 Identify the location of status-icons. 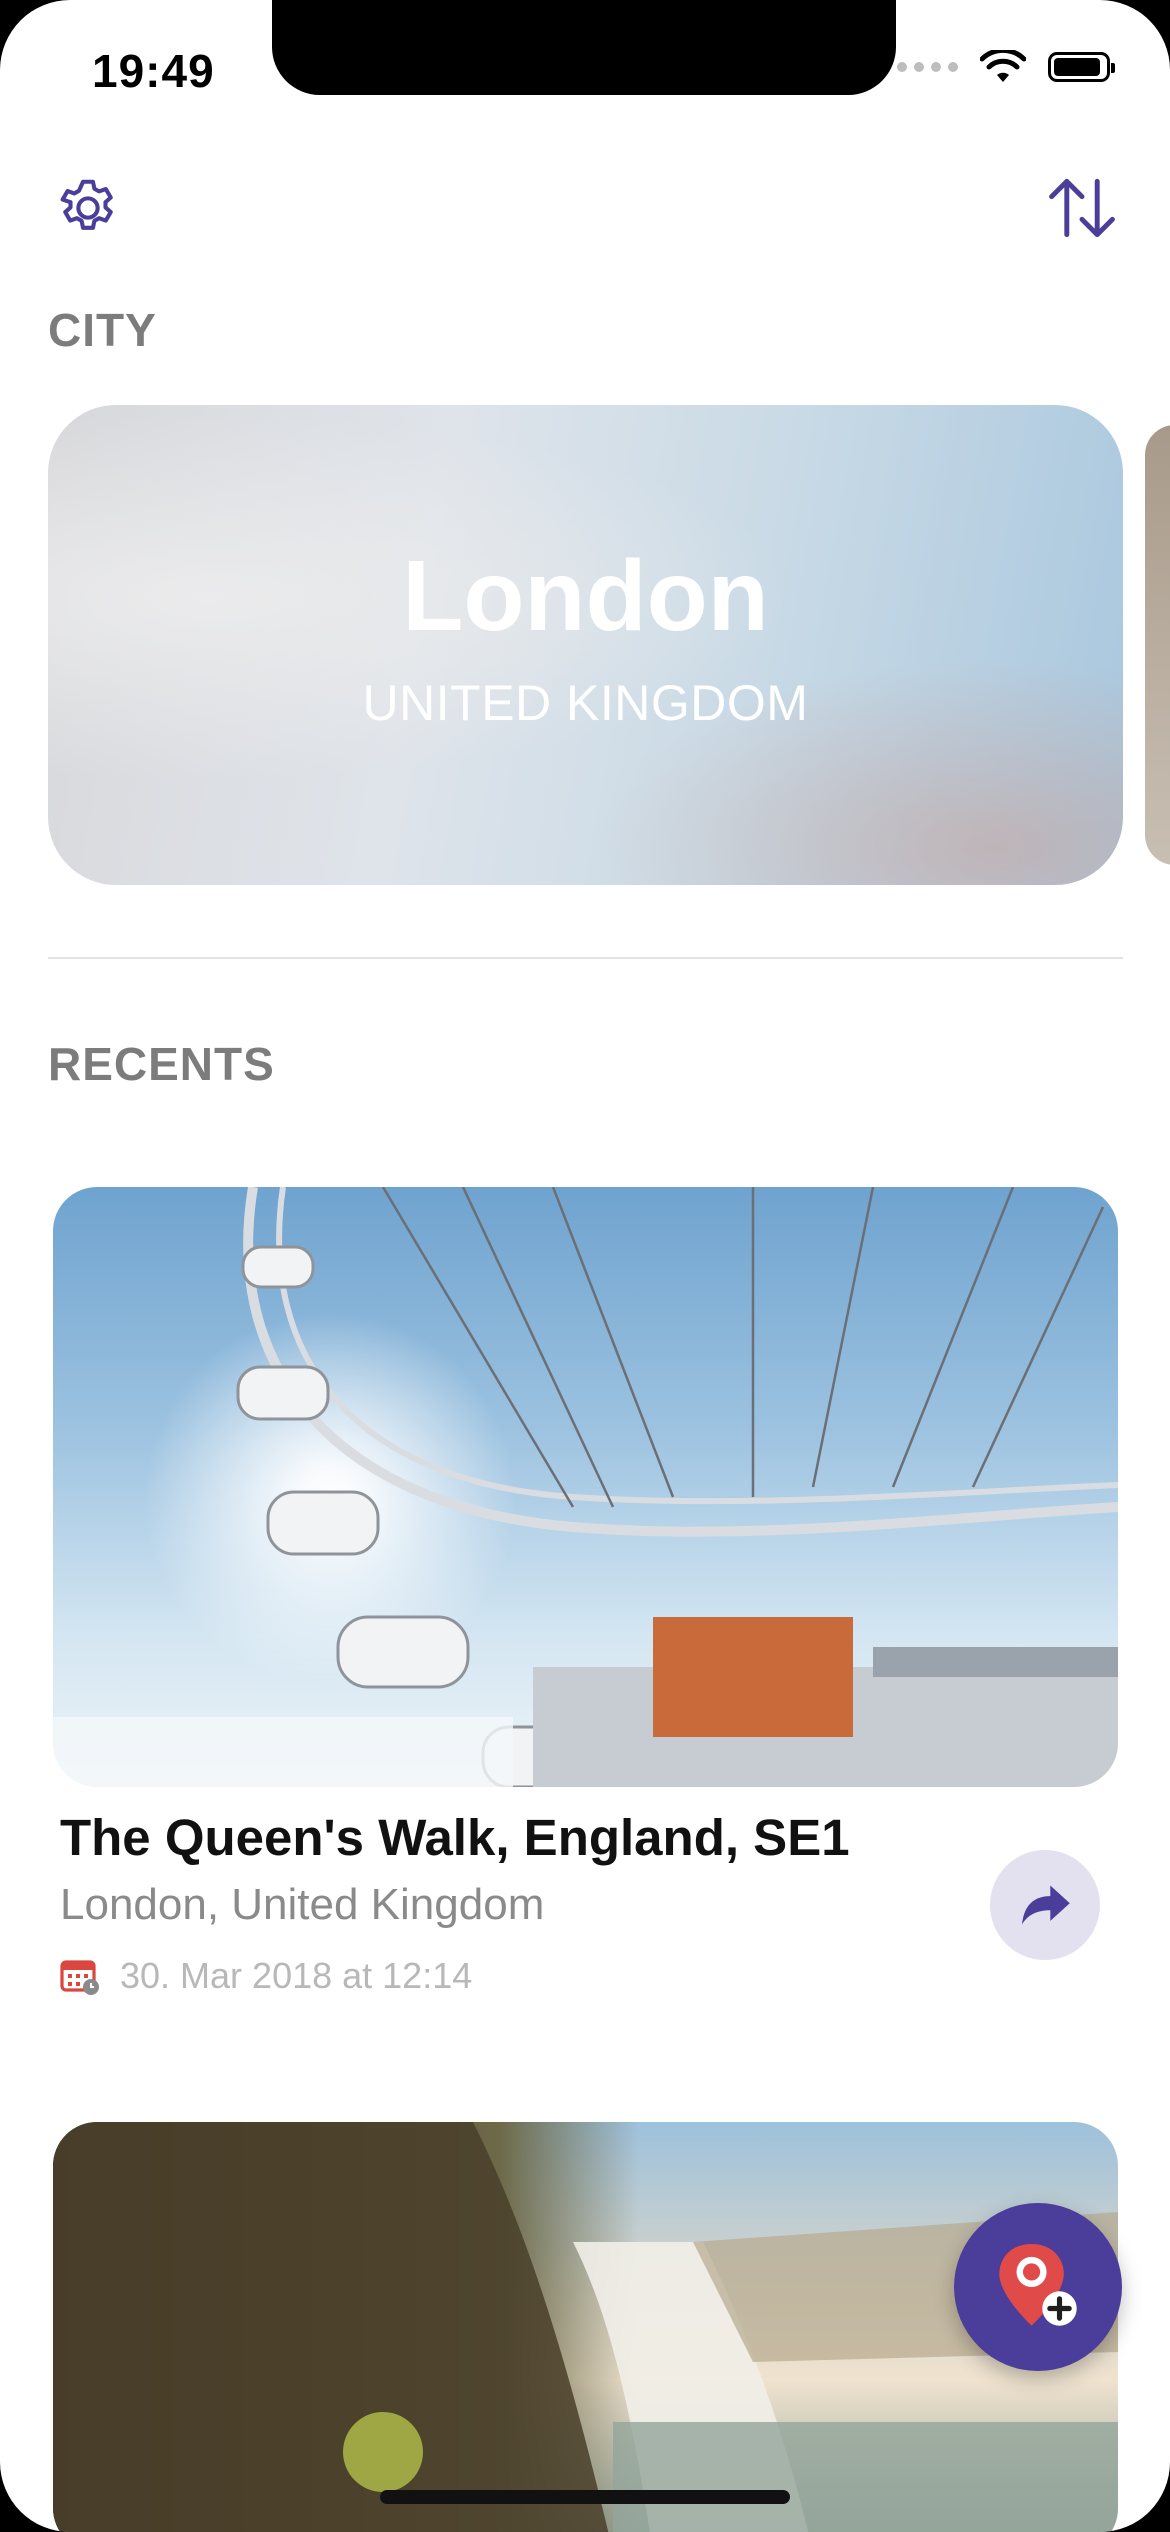
(1006, 67).